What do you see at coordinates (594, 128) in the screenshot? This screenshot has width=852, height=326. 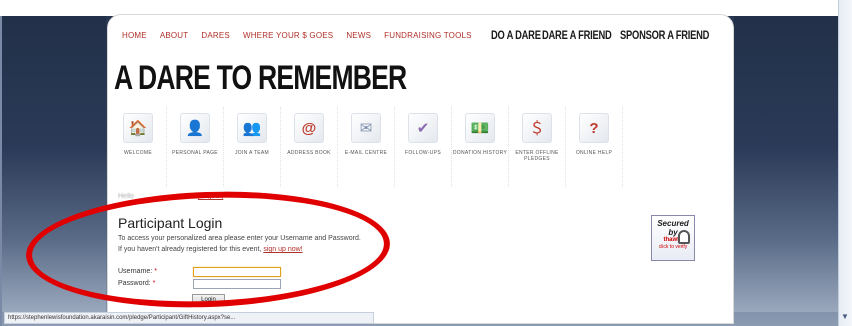 I see `help-icon: ?` at bounding box center [594, 128].